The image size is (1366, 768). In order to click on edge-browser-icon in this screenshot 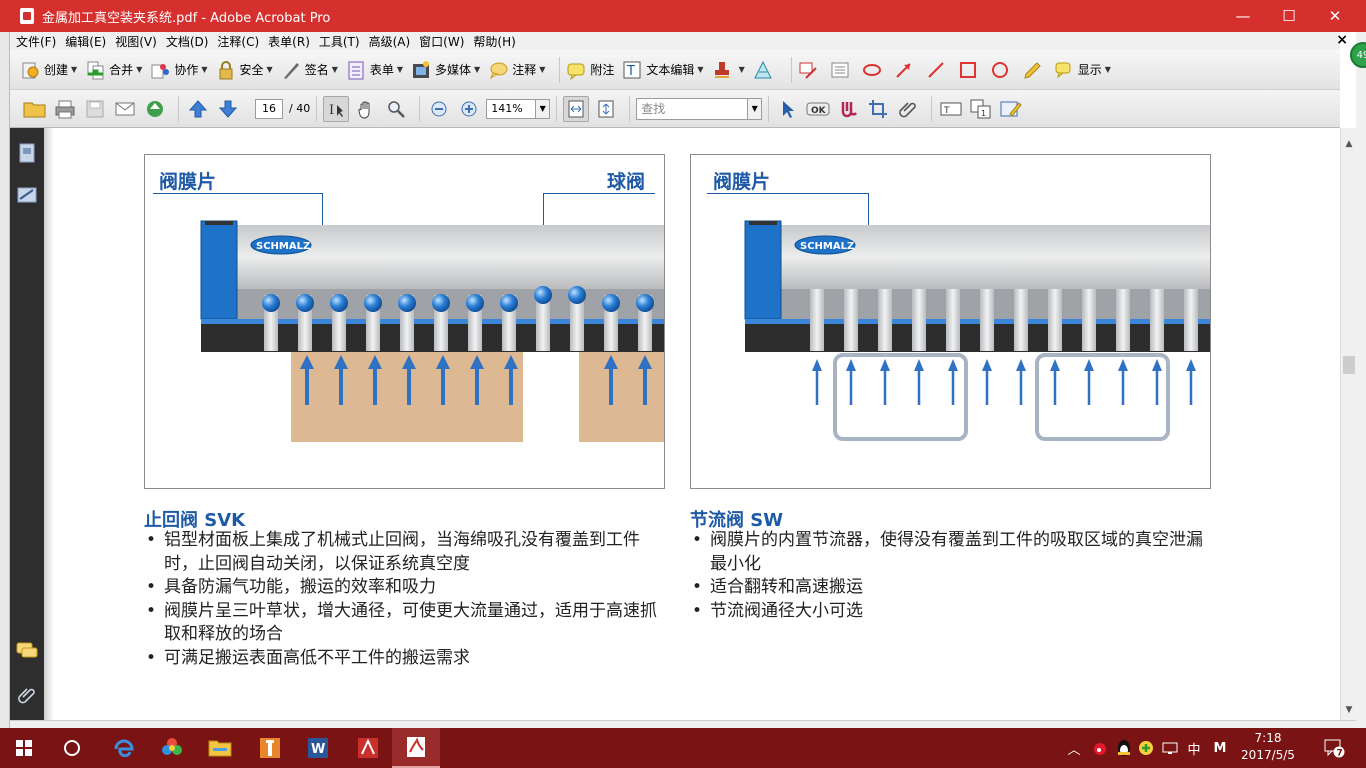, I will do `click(124, 748)`.